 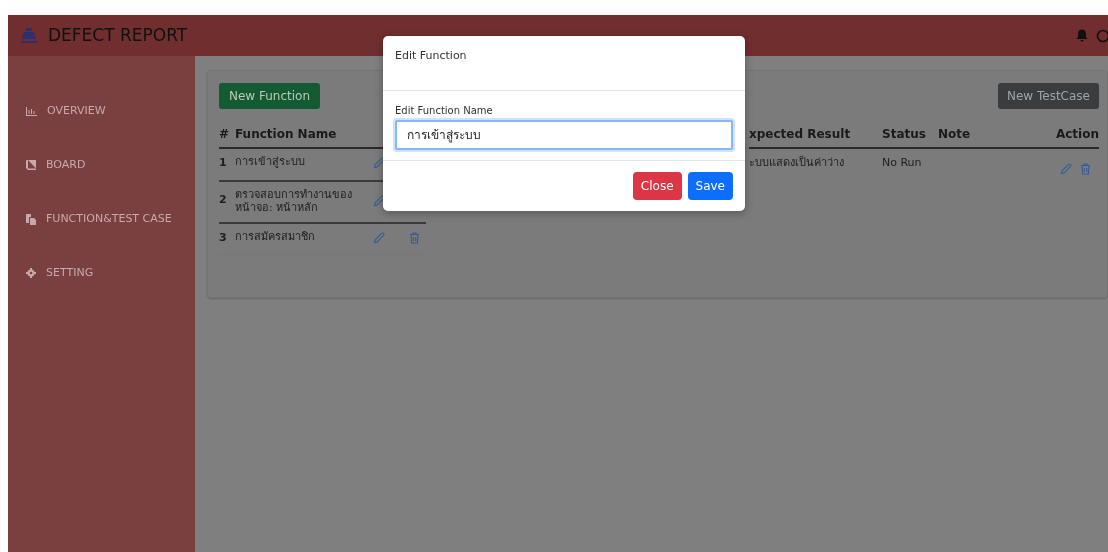 I want to click on row-number: 1, so click(x=223, y=163).